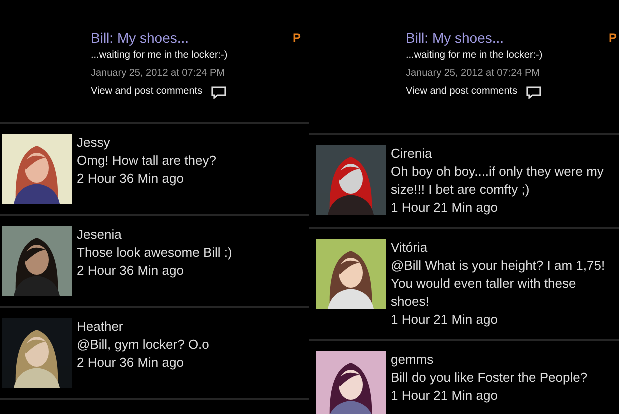  What do you see at coordinates (146, 161) in the screenshot?
I see `comment-text: Omg! How tall are they?` at bounding box center [146, 161].